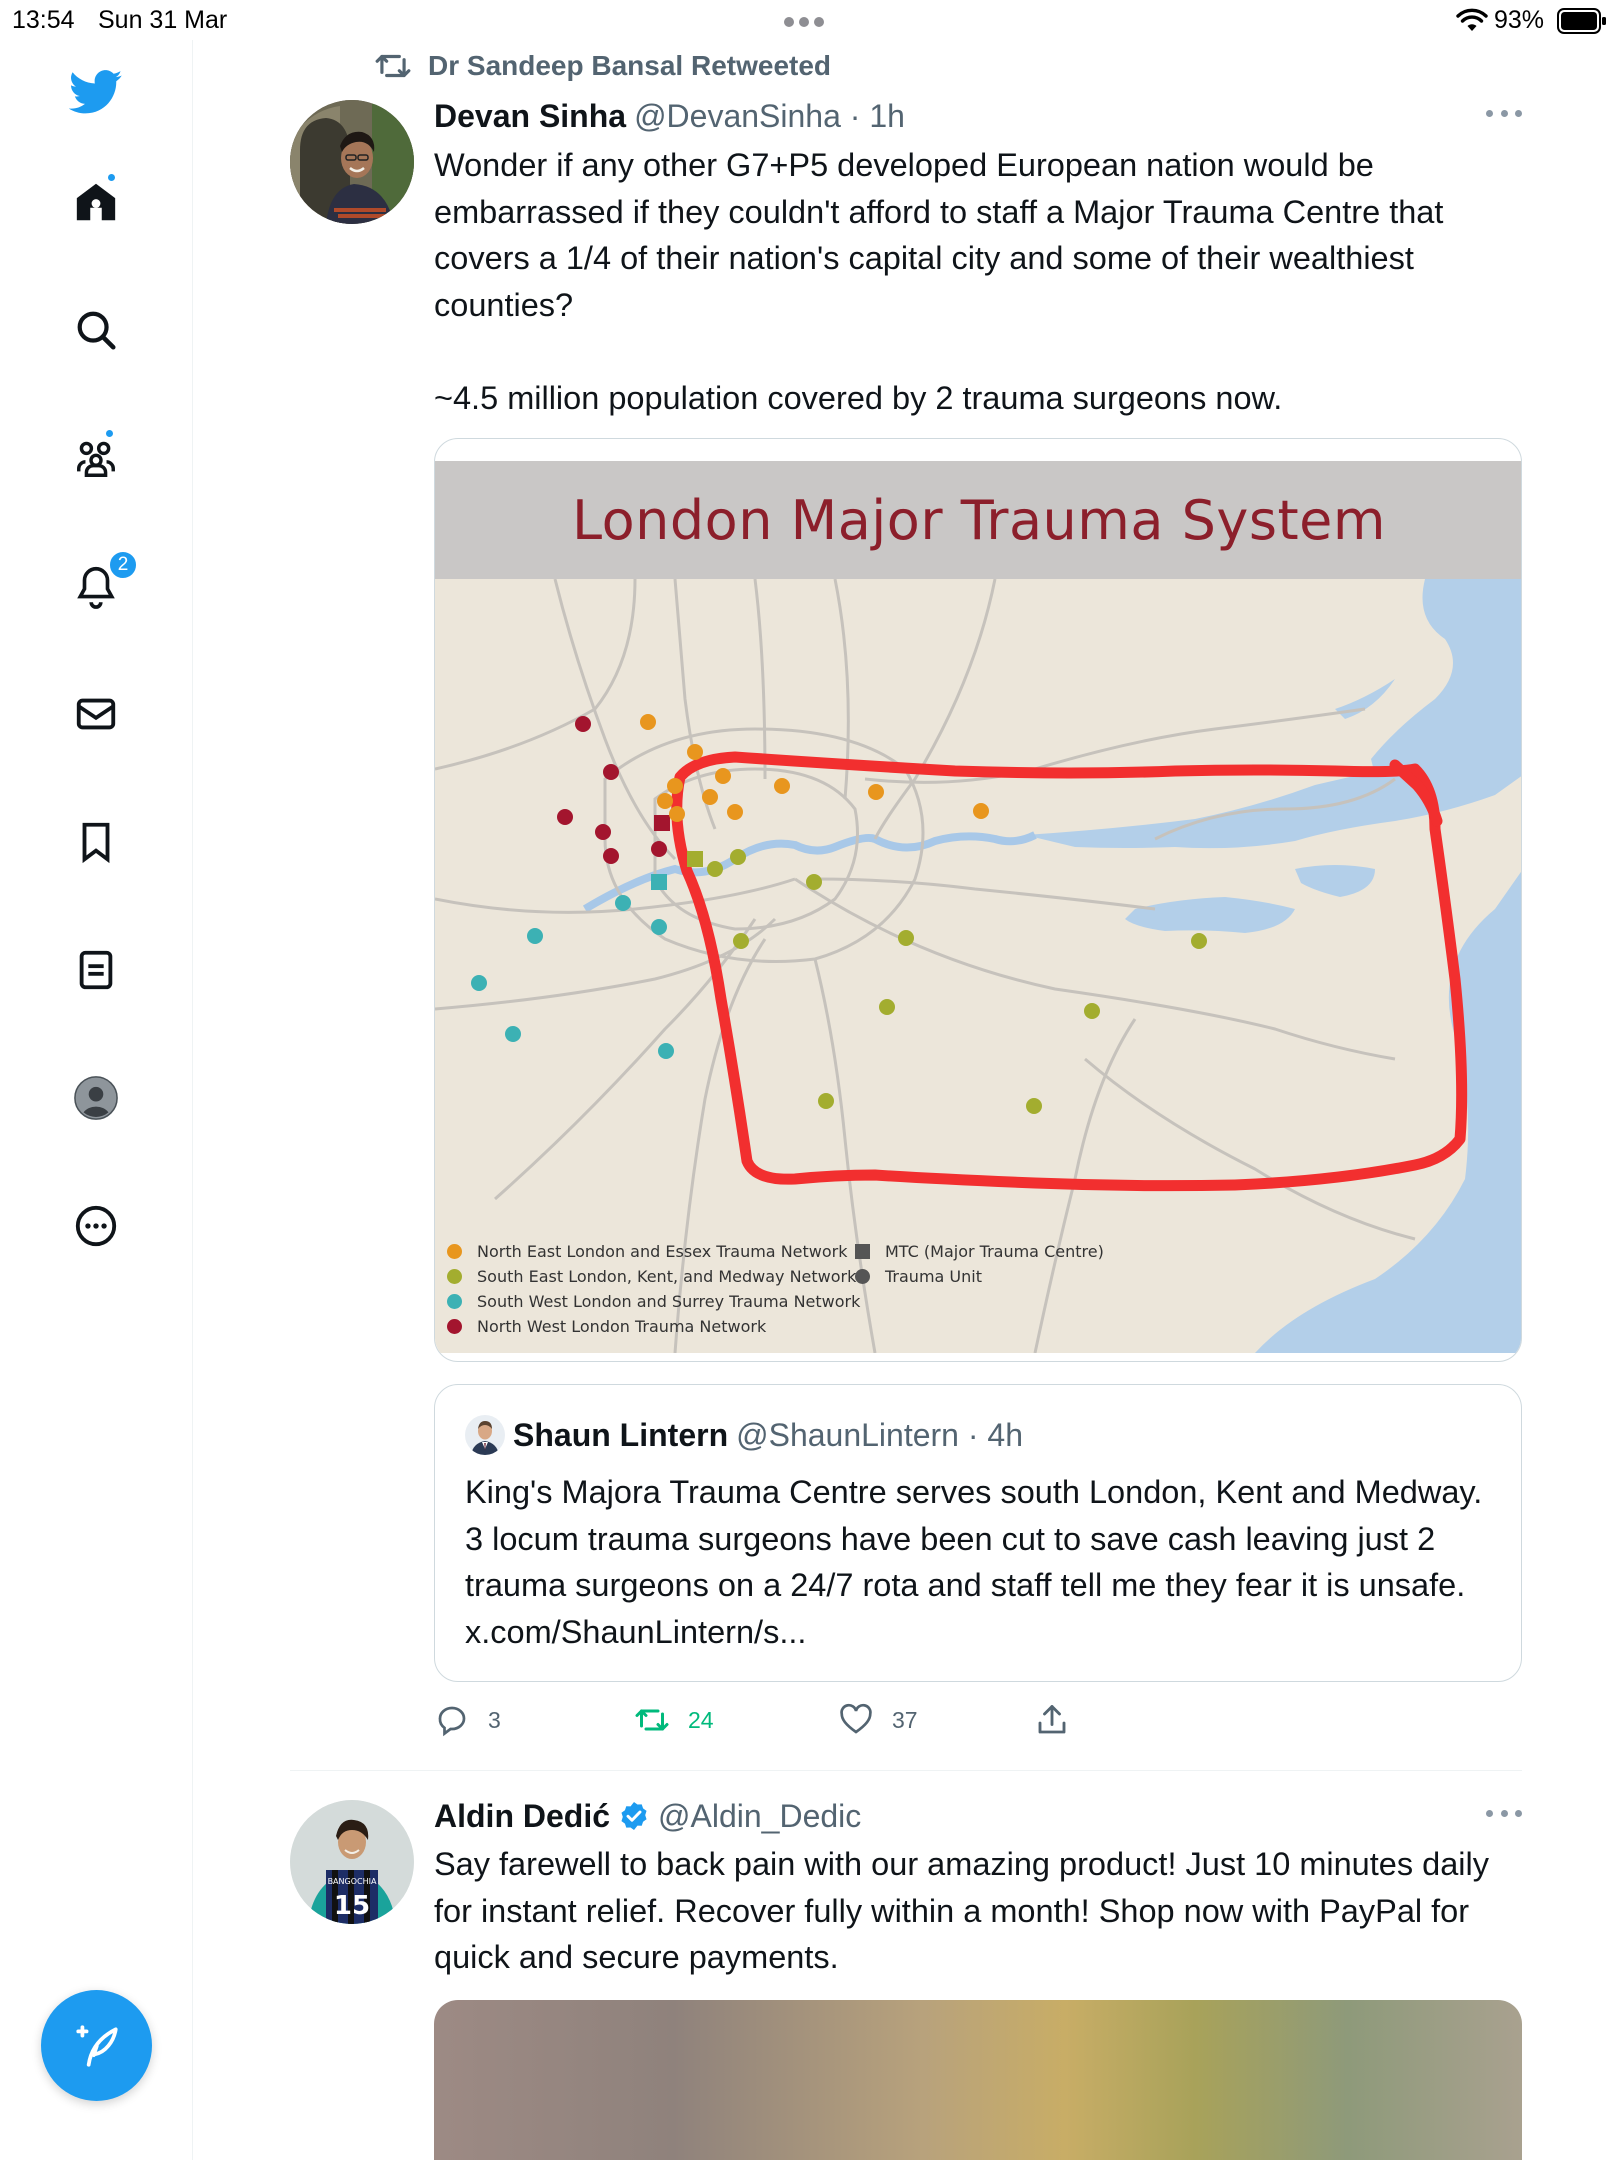  I want to click on aldin-dedic-avatar: BANGOCHIA 15, so click(352, 1862).